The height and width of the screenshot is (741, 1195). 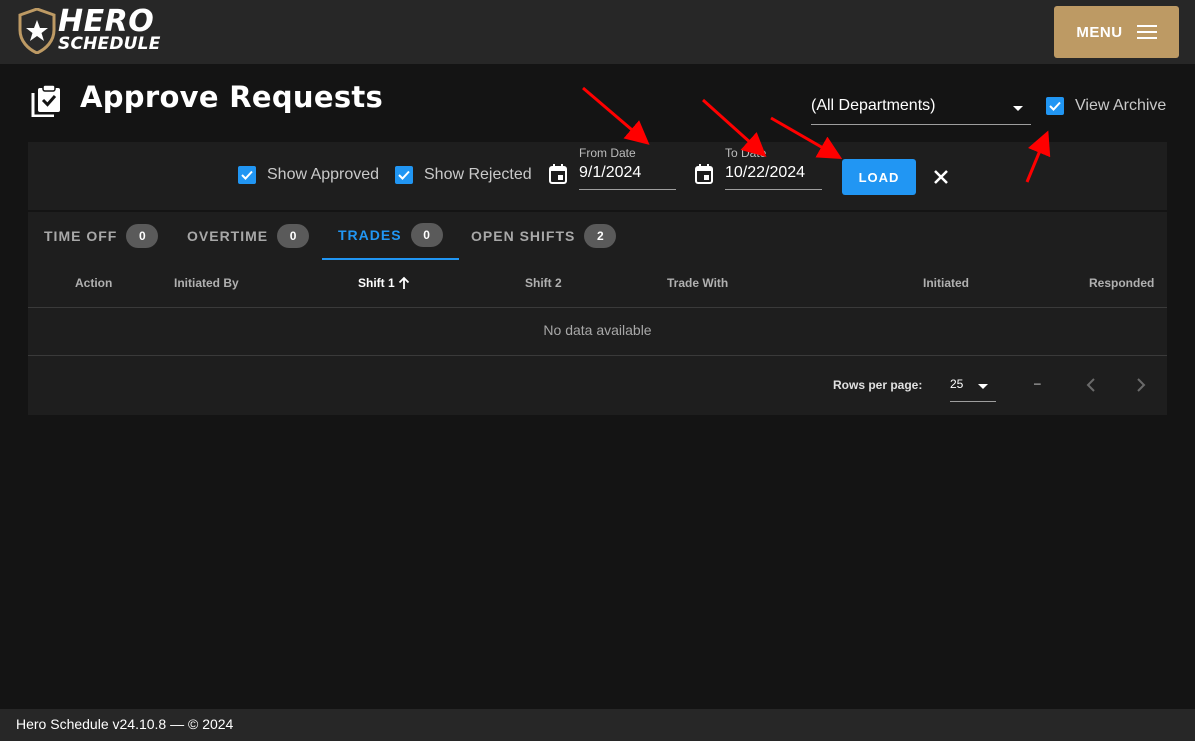 What do you see at coordinates (376, 283) in the screenshot?
I see `column-header-shift-1-label: Shift 1` at bounding box center [376, 283].